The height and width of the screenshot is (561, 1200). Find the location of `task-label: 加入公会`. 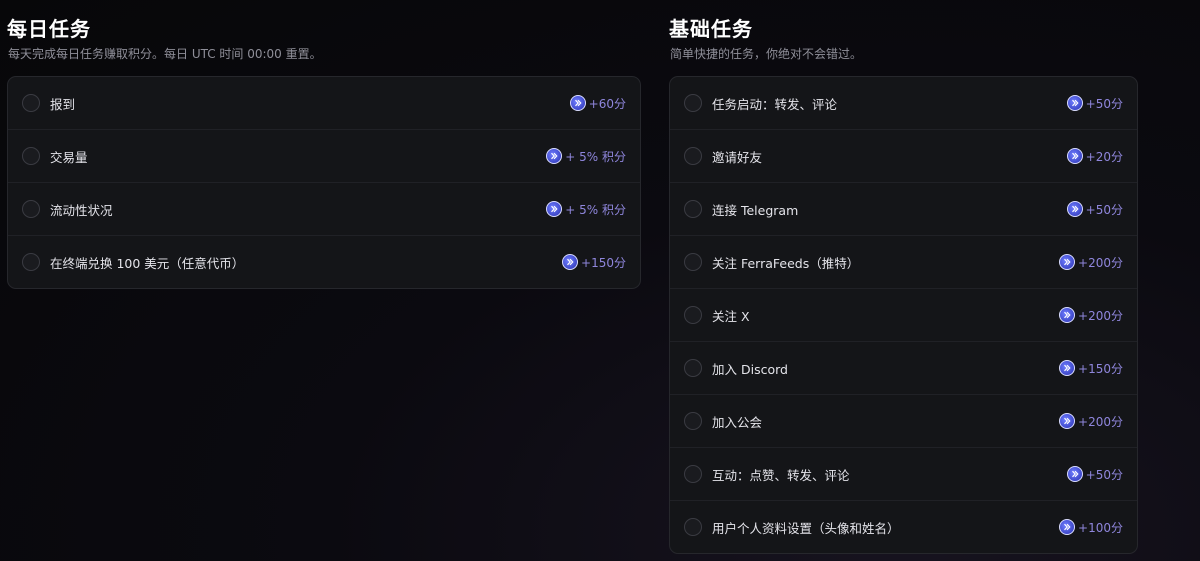

task-label: 加入公会 is located at coordinates (737, 422).